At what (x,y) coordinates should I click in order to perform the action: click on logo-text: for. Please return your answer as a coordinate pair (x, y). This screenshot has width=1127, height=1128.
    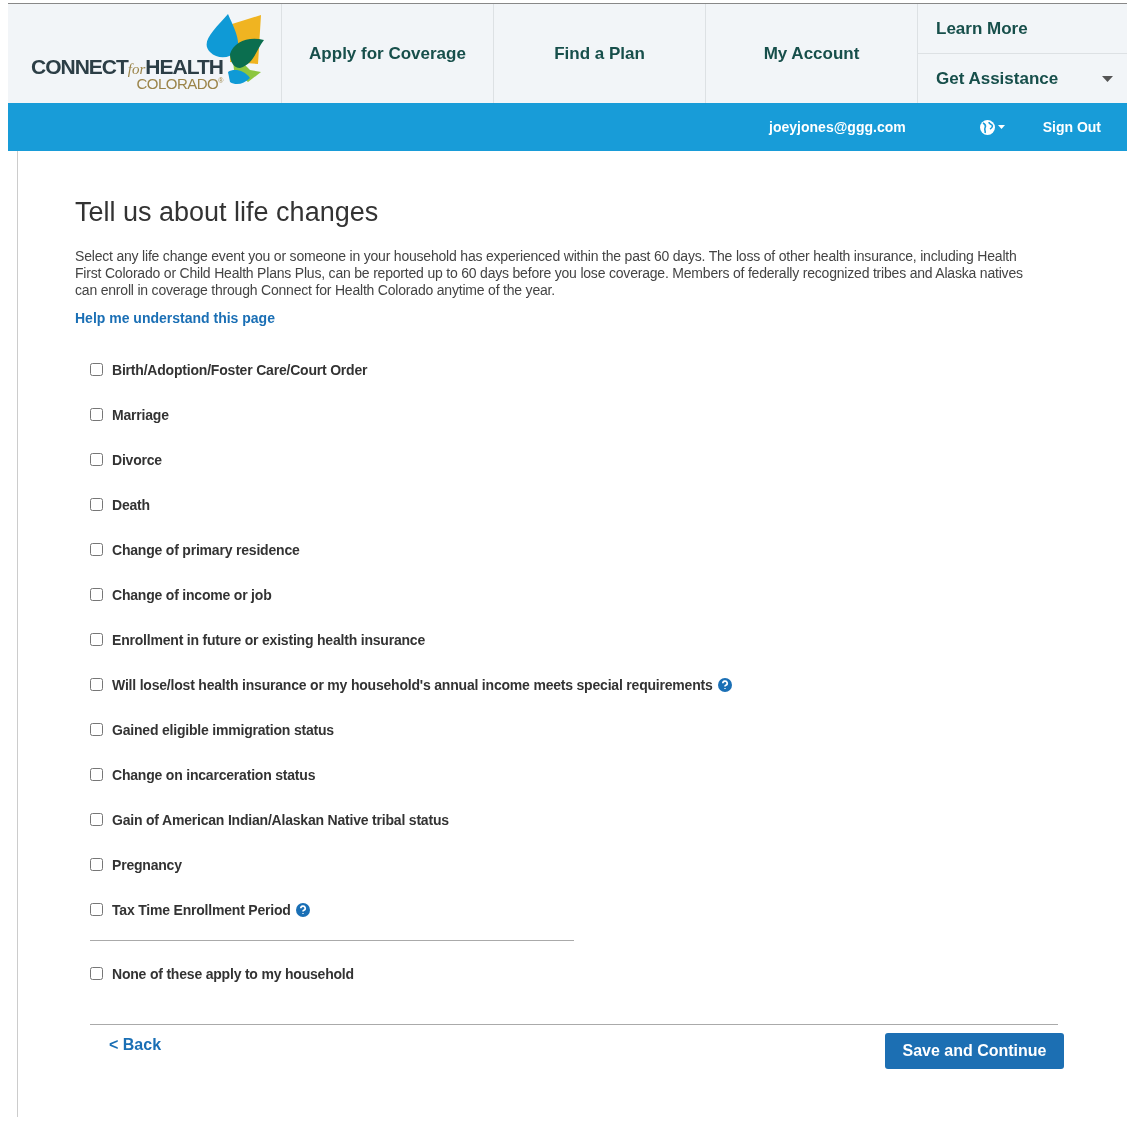
    Looking at the image, I should click on (136, 69).